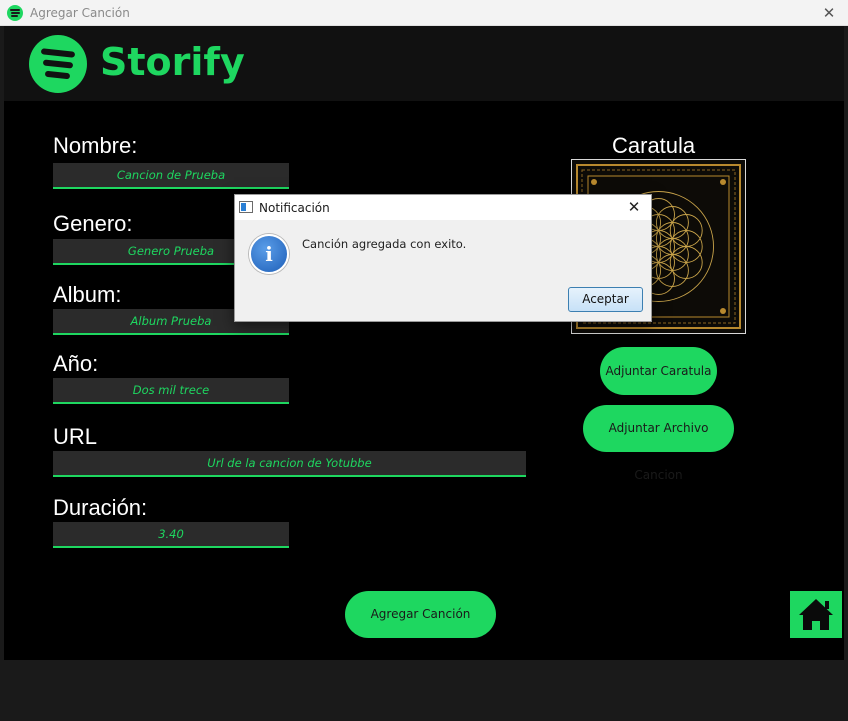  Describe the element at coordinates (658, 443) in the screenshot. I see `attach-song-file-button: Adjuntar Archivo Cancion` at that location.